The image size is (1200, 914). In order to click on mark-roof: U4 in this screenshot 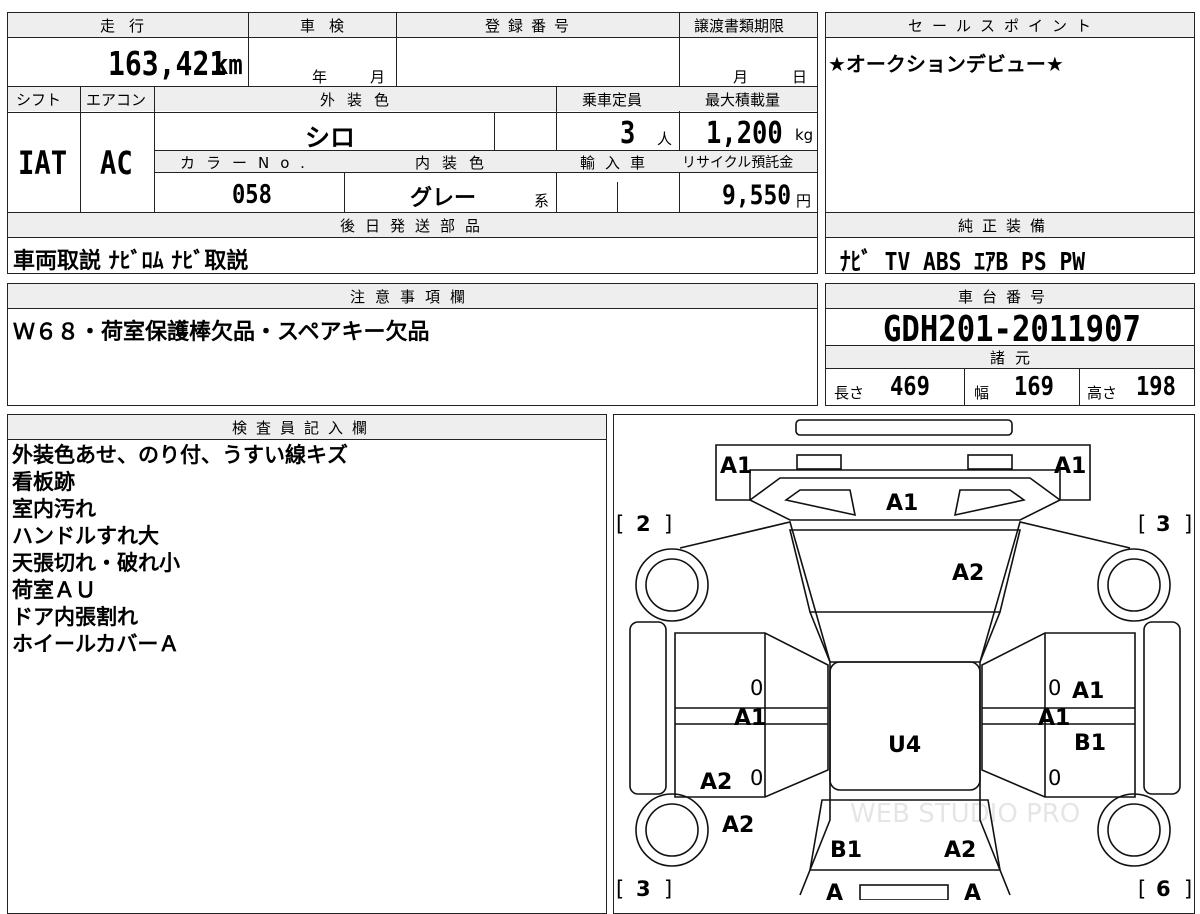, I will do `click(904, 745)`.